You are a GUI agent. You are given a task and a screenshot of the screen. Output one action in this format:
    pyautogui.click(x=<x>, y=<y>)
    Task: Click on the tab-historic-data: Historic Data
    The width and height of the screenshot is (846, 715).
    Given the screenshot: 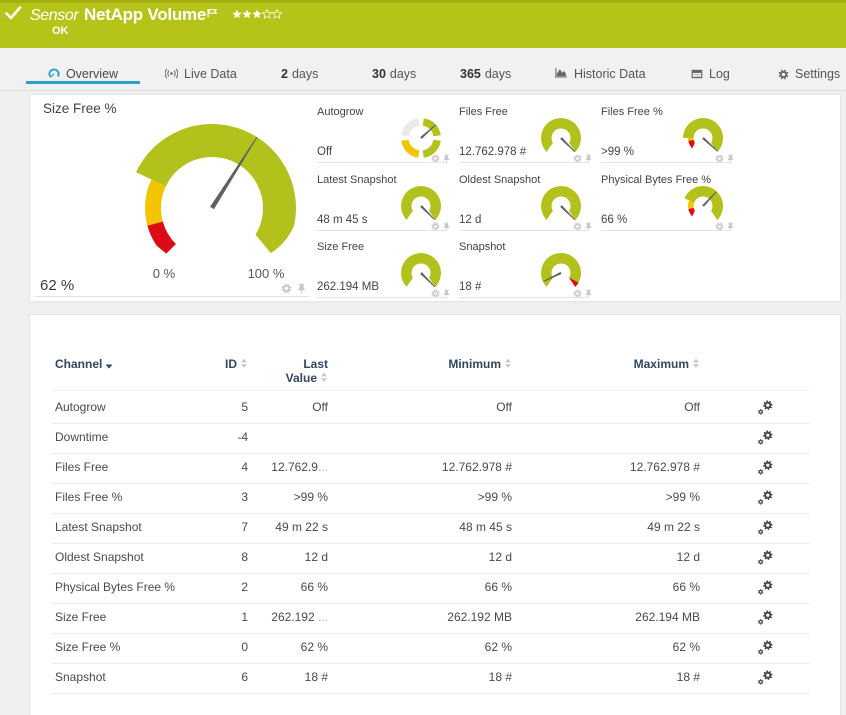 What is the action you would take?
    pyautogui.click(x=600, y=66)
    